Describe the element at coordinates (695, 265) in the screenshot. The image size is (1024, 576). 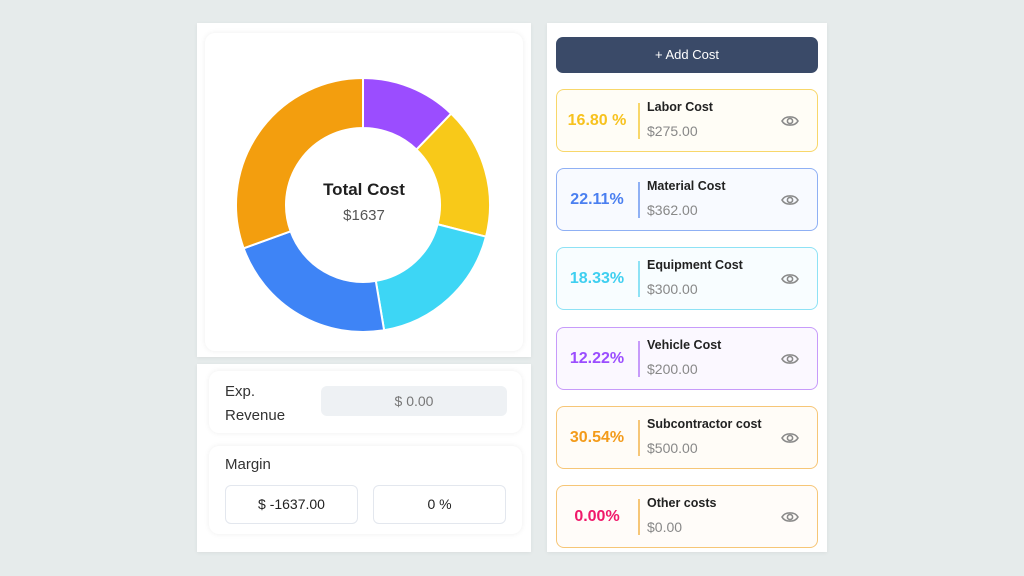
I see `cost-name: Equipment Cost` at that location.